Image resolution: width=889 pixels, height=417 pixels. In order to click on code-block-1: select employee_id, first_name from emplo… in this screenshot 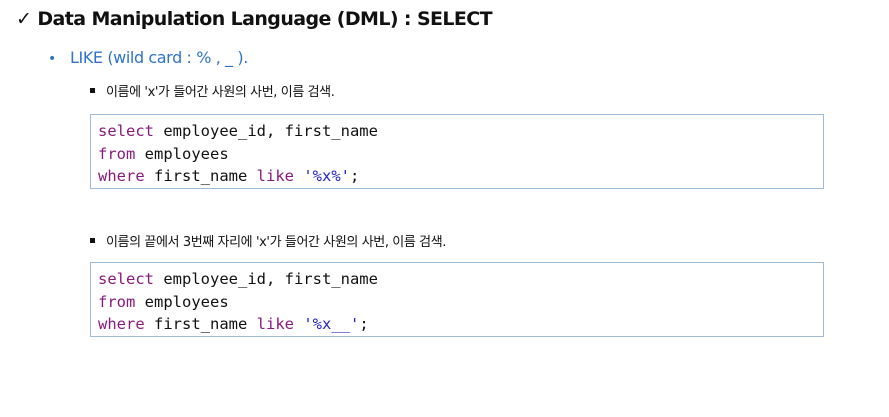, I will do `click(457, 151)`.